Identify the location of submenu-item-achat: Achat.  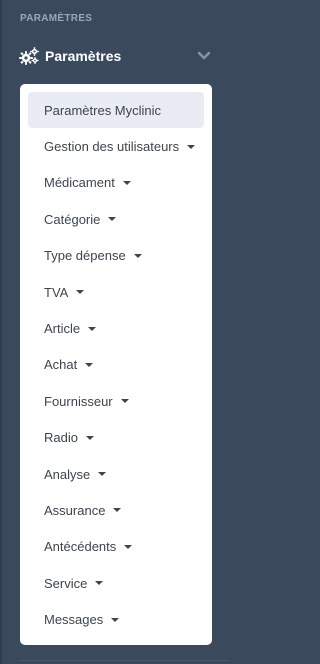
(116, 365).